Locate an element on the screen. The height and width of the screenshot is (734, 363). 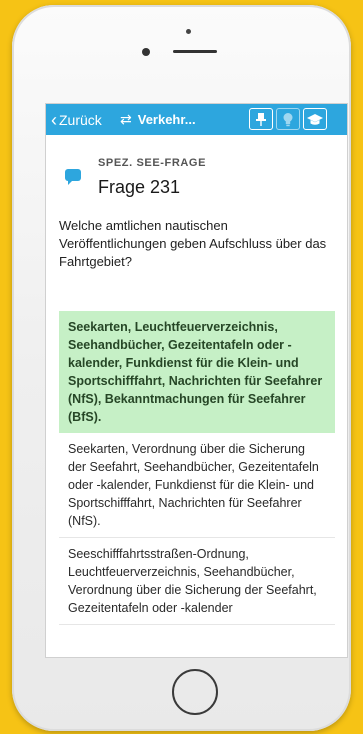
question-category: SPEZ. SEE-FRAGE is located at coordinates (152, 163).